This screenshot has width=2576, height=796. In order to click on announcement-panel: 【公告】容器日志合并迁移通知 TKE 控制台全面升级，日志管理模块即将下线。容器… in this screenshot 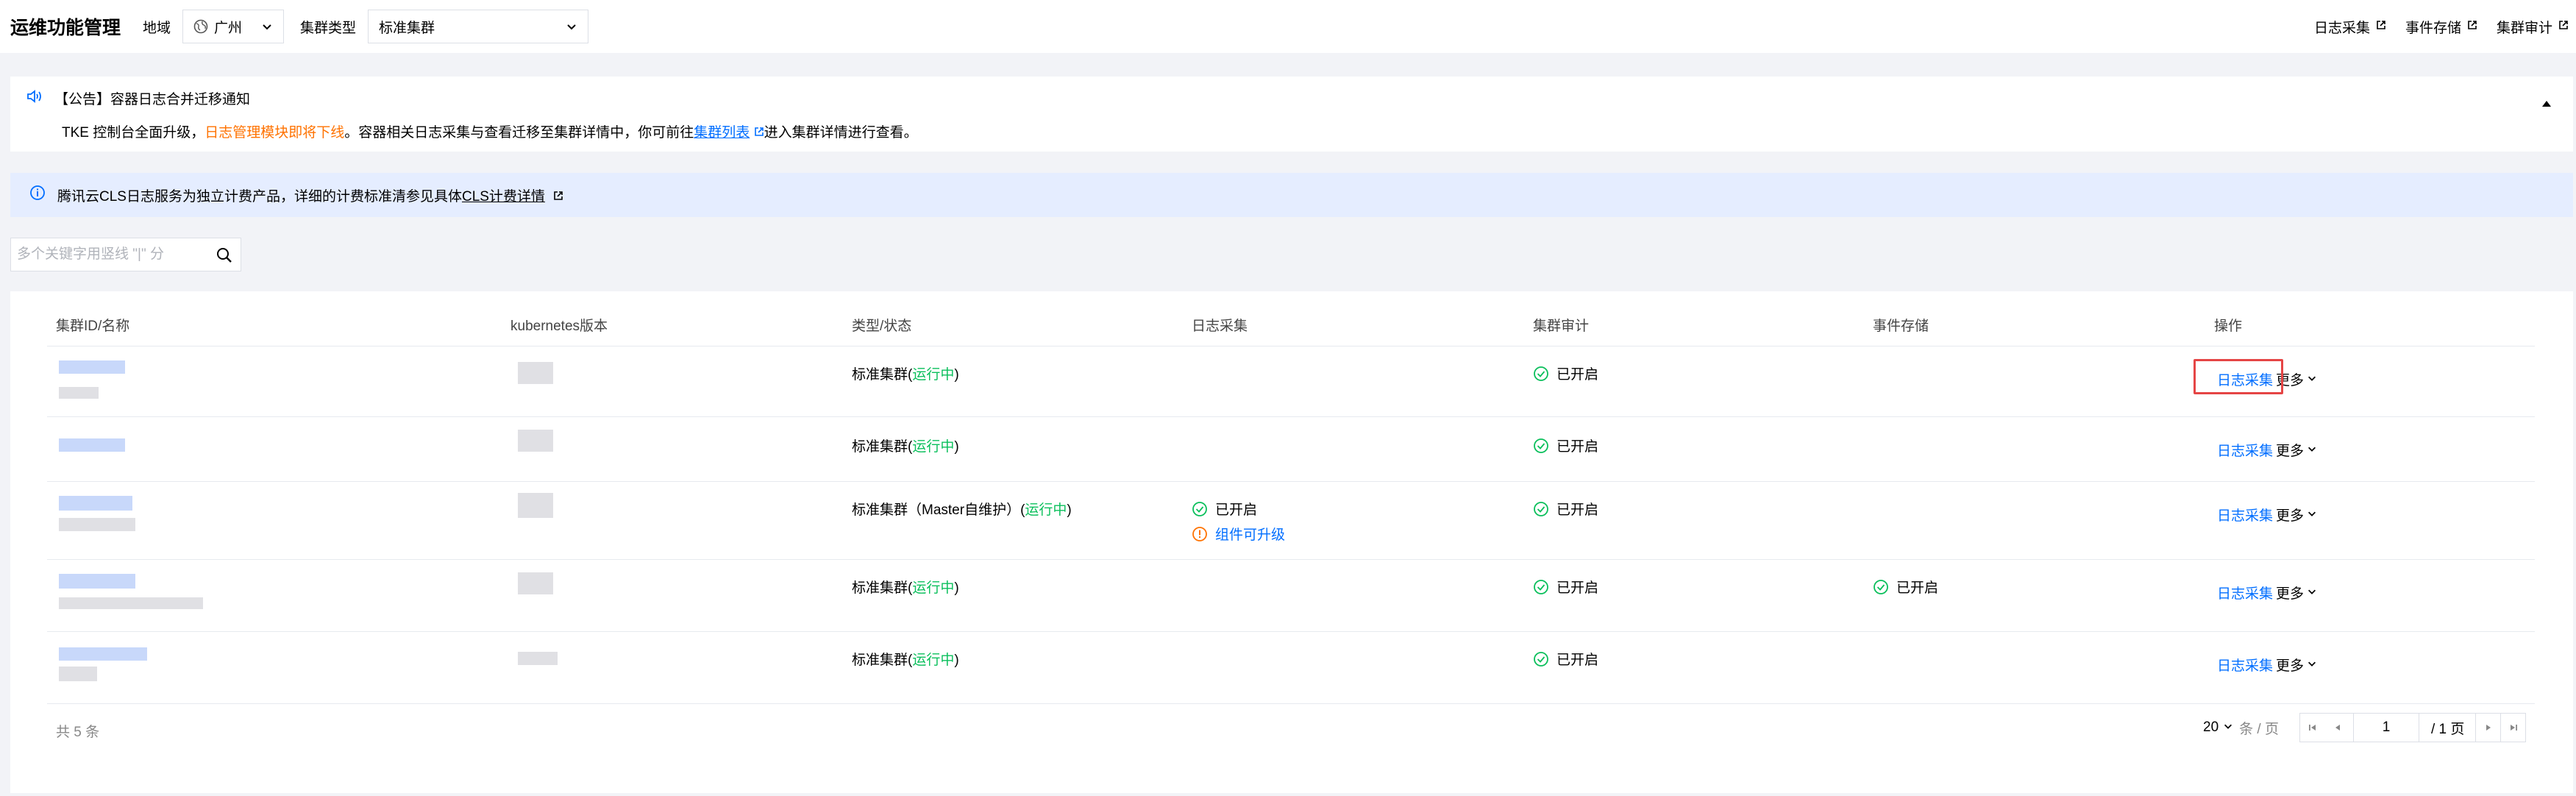, I will do `click(1291, 114)`.